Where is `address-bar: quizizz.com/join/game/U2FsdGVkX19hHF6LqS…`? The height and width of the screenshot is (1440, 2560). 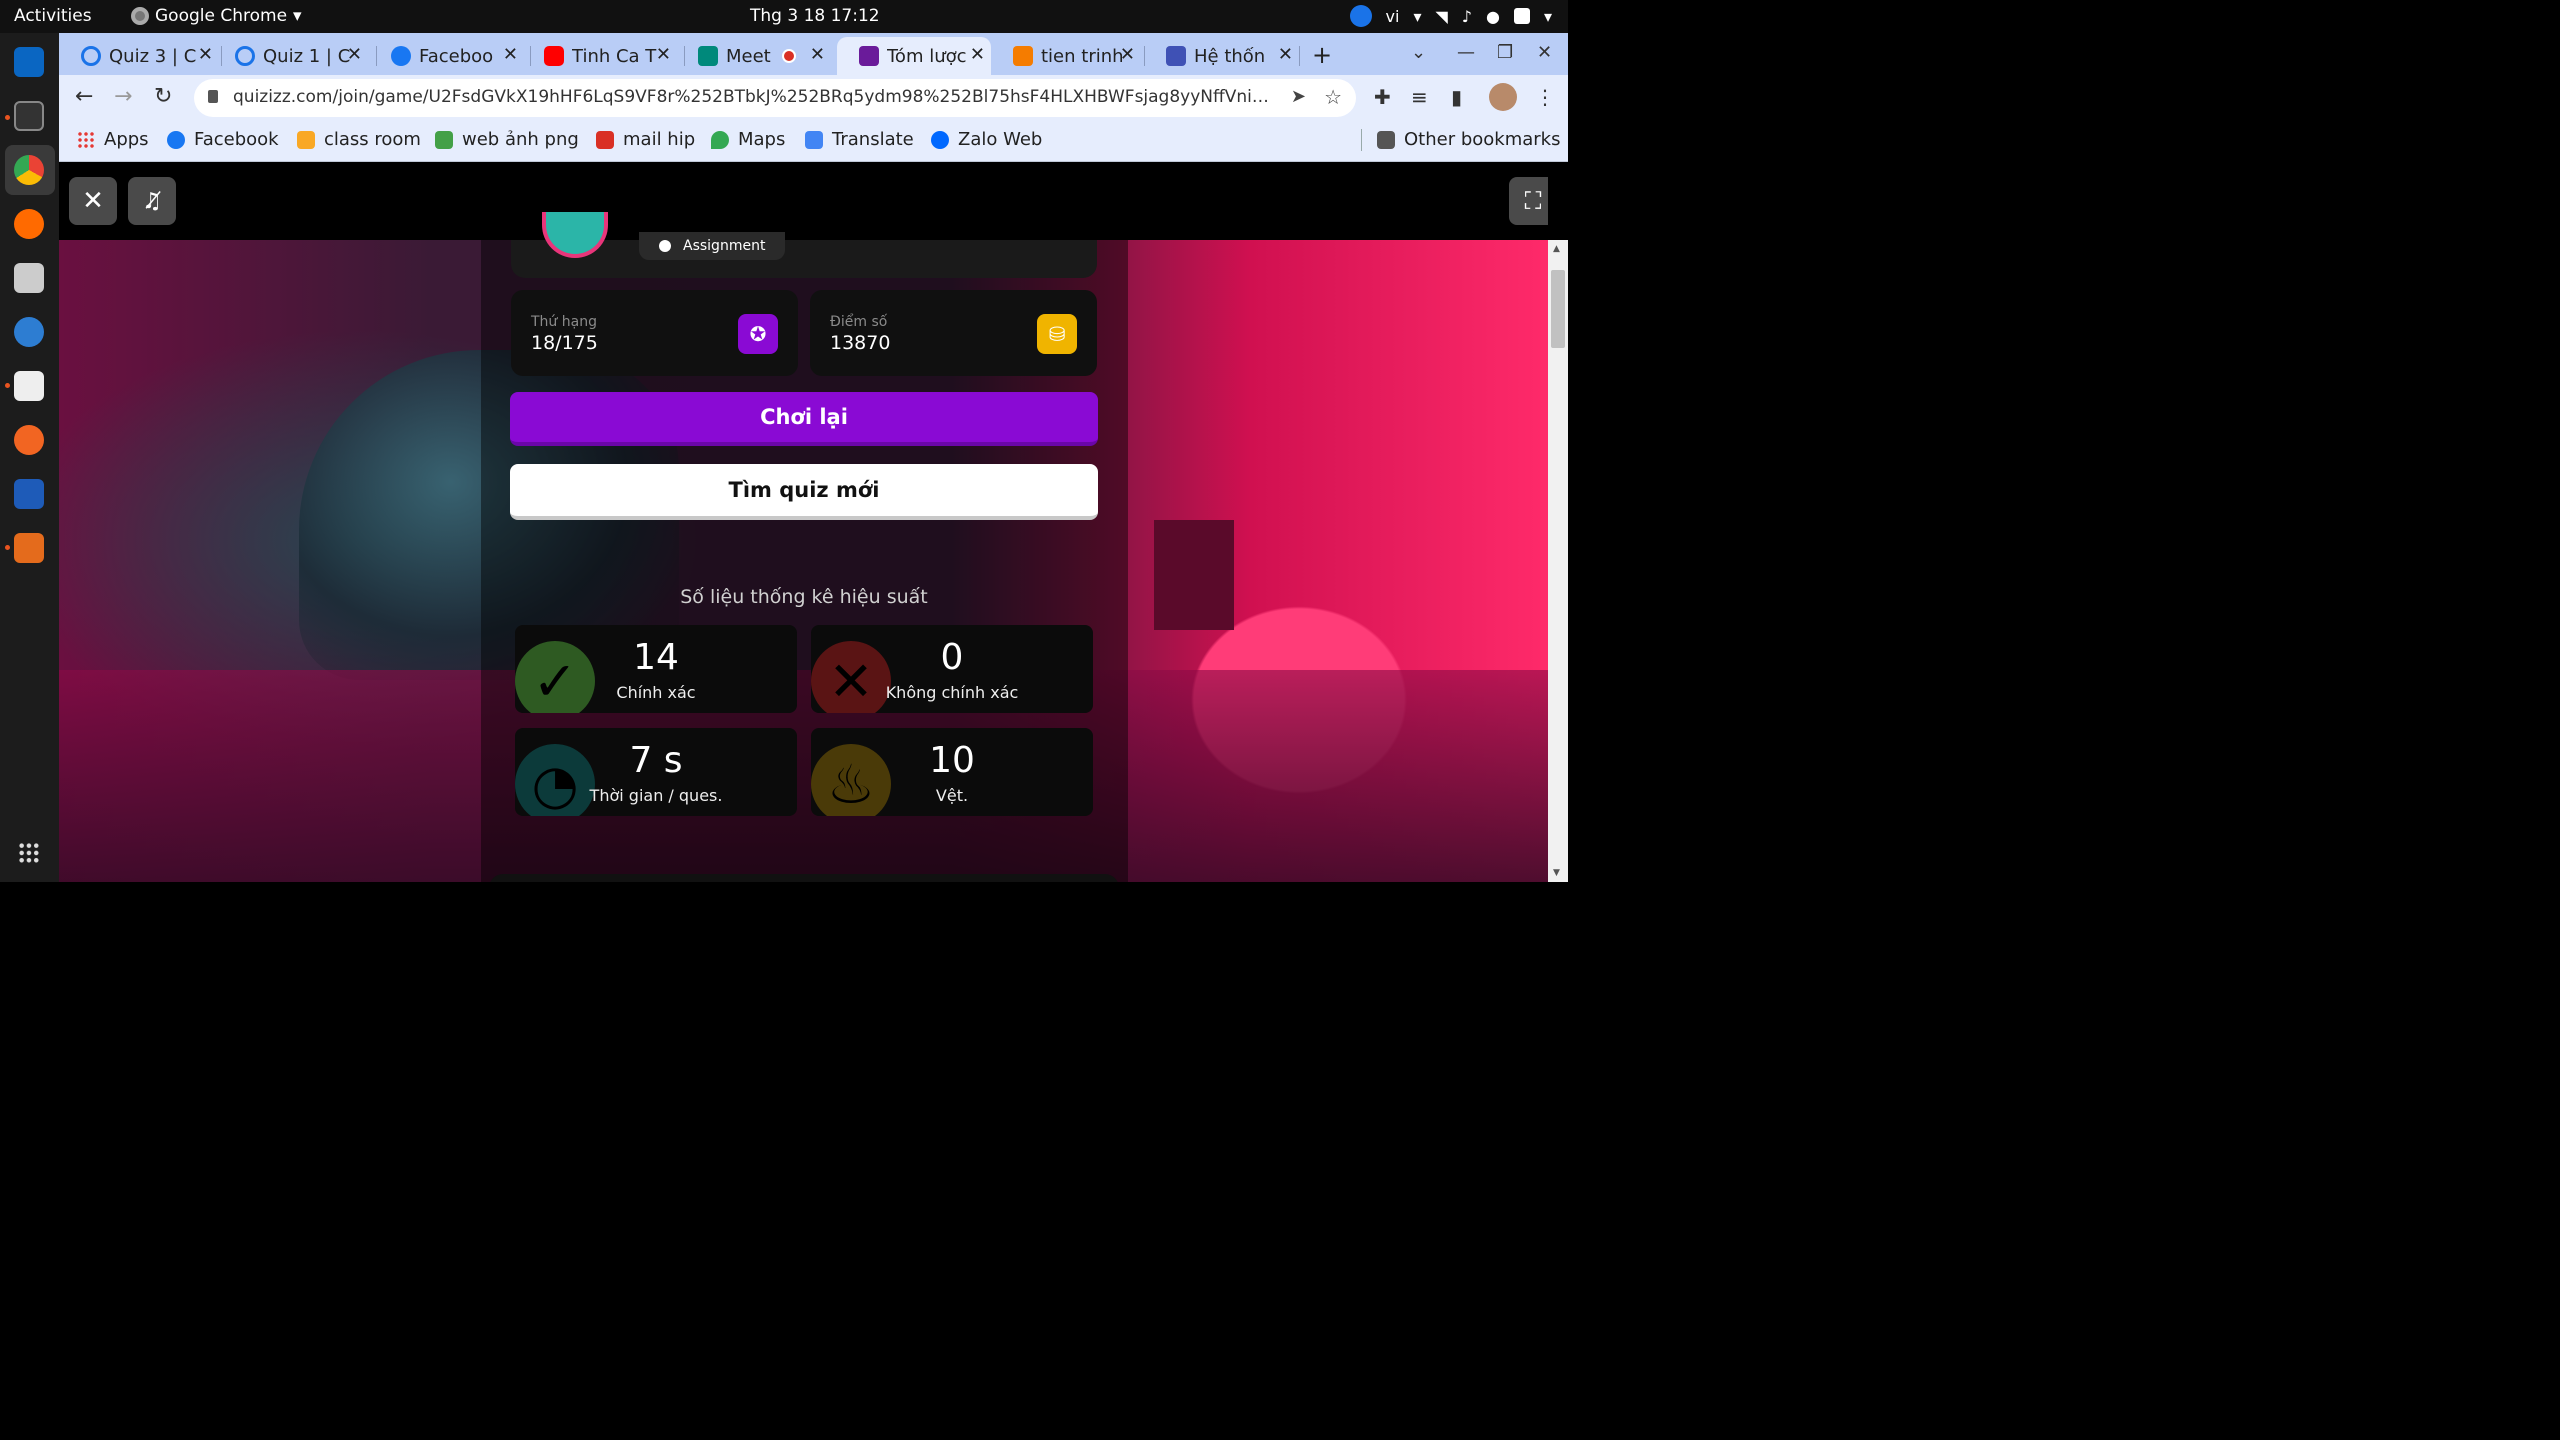
address-bar: quizizz.com/join/game/U2FsdGVkX19hHF6LqS… is located at coordinates (775, 98).